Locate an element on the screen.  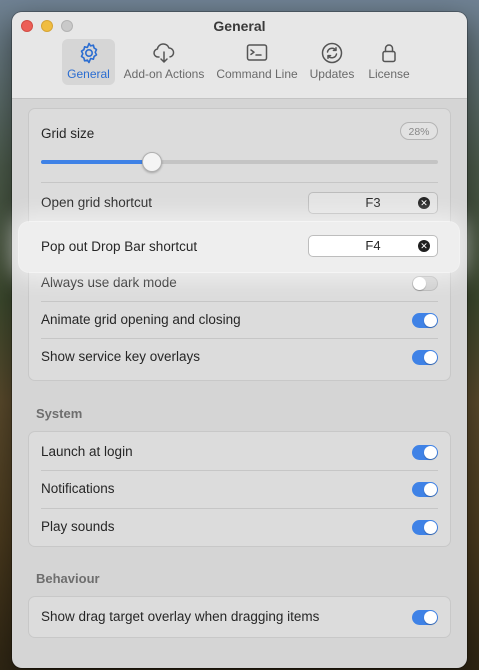
animate-grid-toggle is located at coordinates (425, 320).